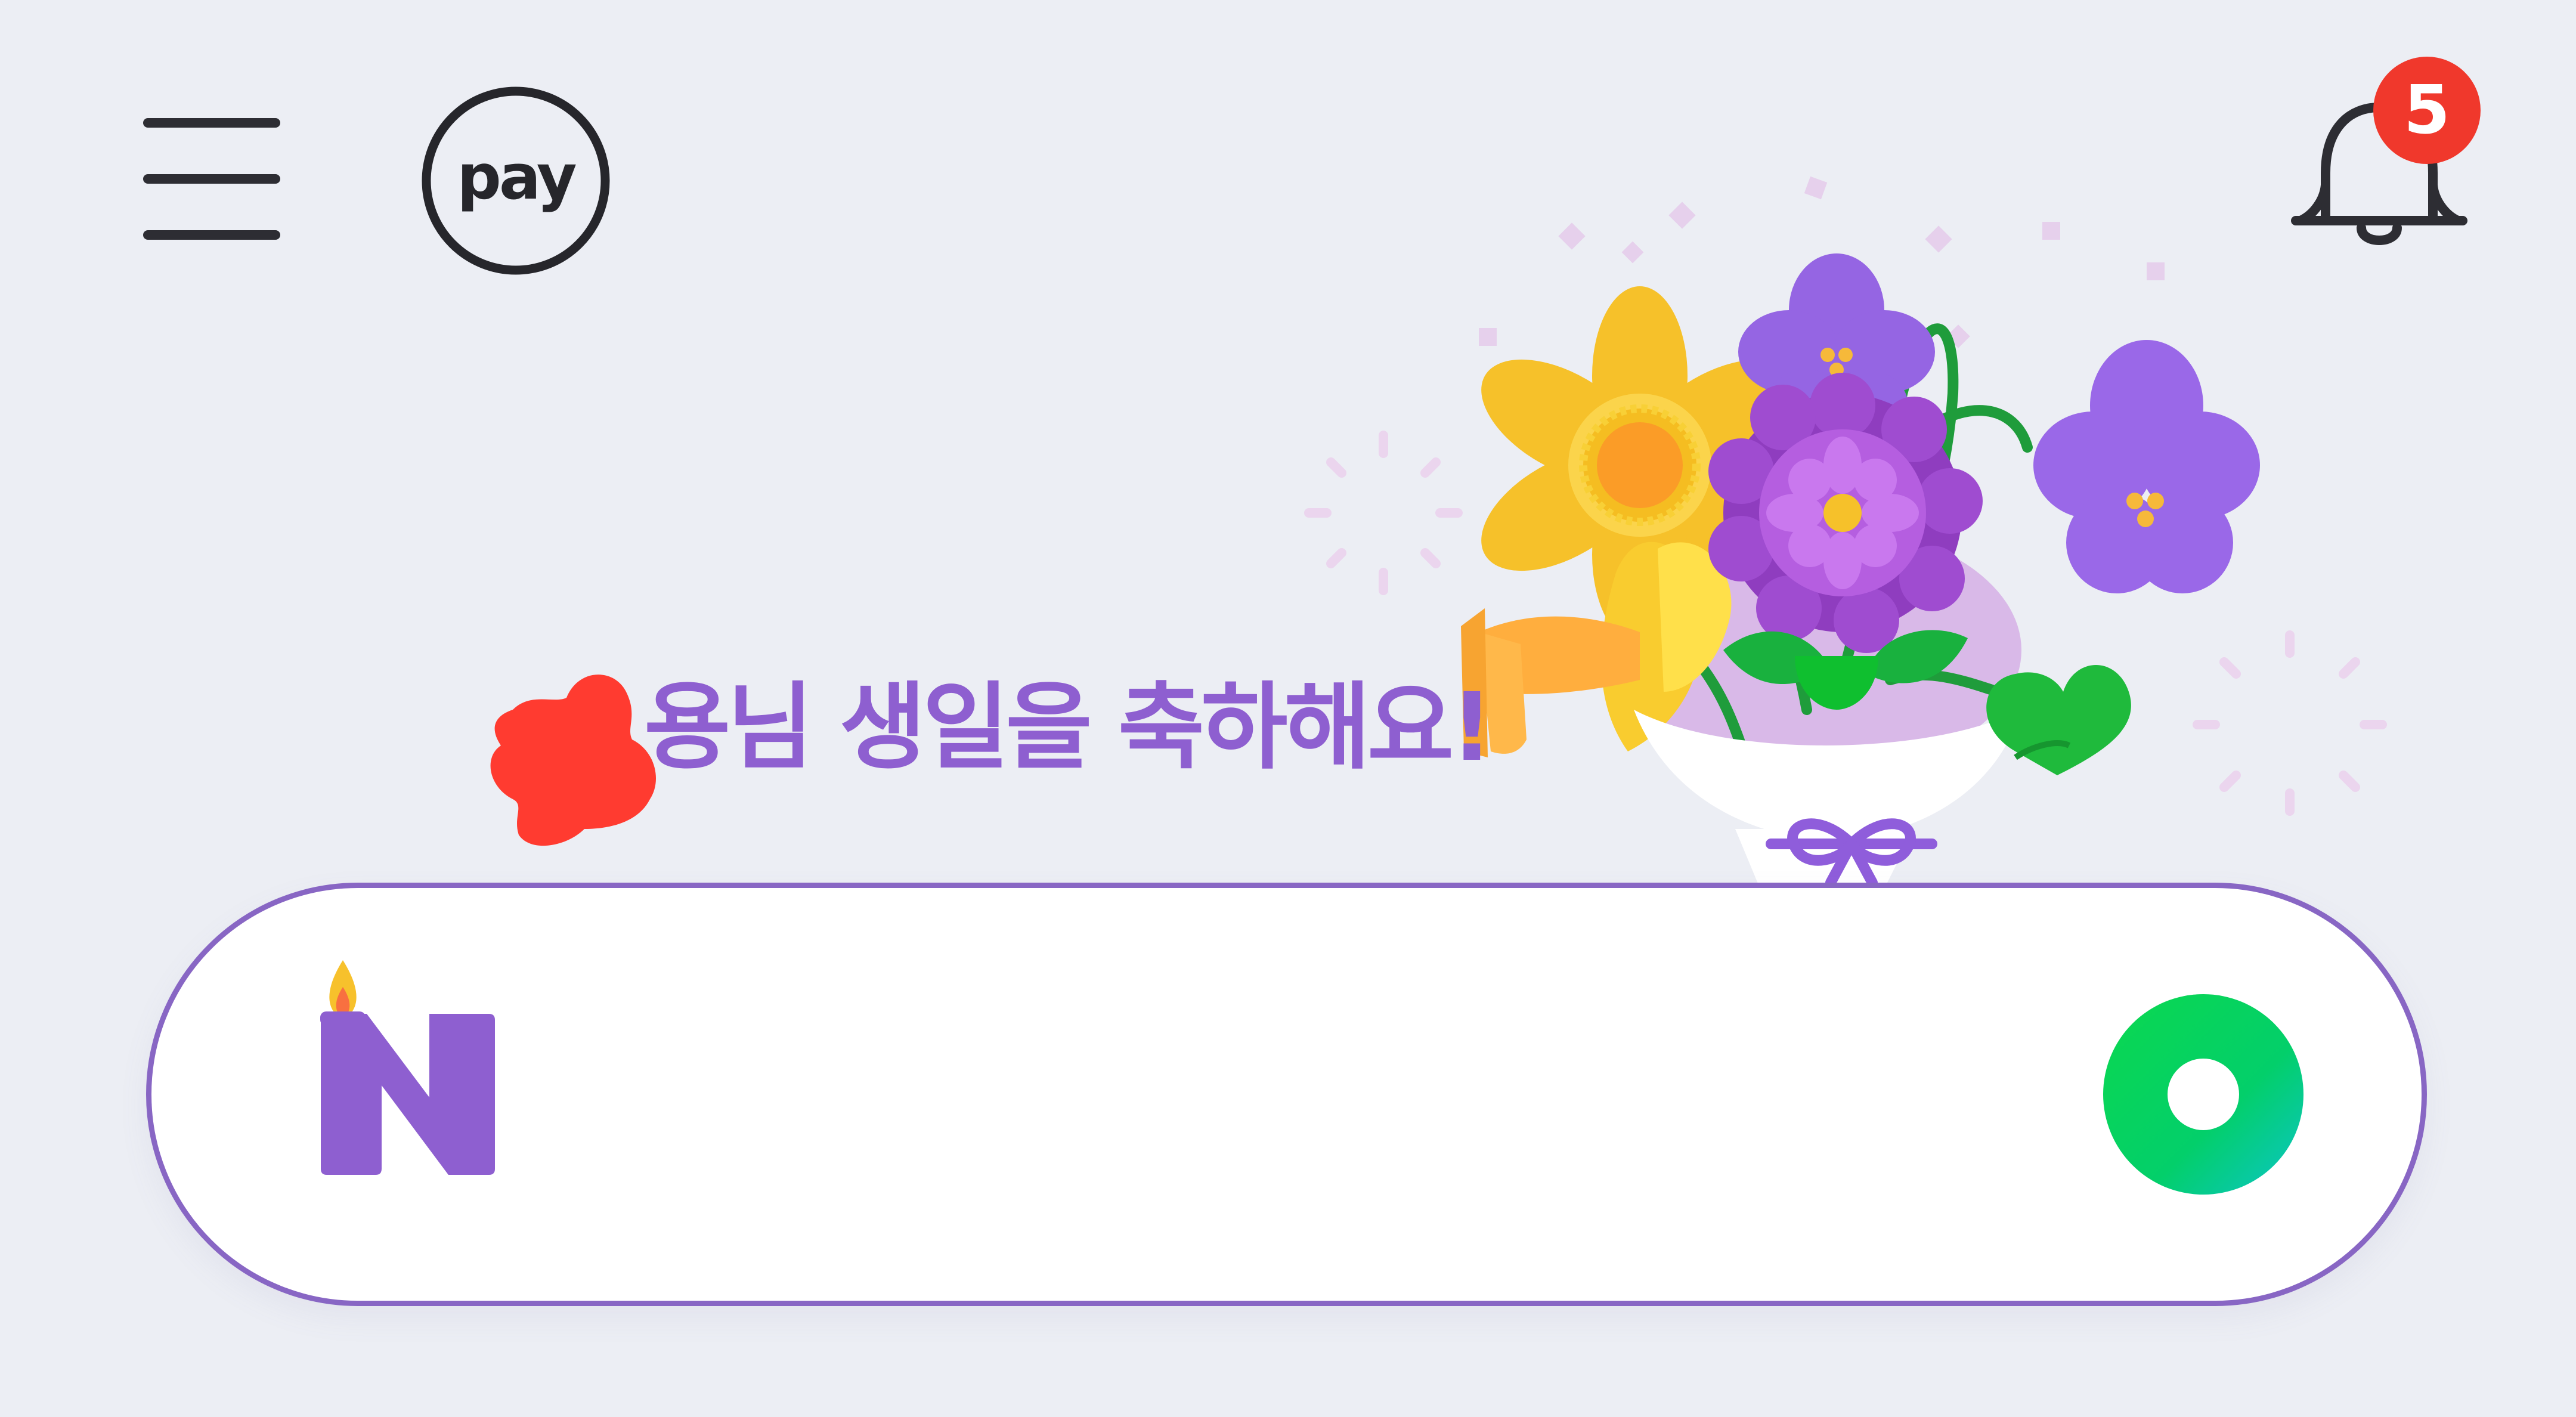 This screenshot has width=2576, height=1417. I want to click on pay-logo-text: pay, so click(516, 177).